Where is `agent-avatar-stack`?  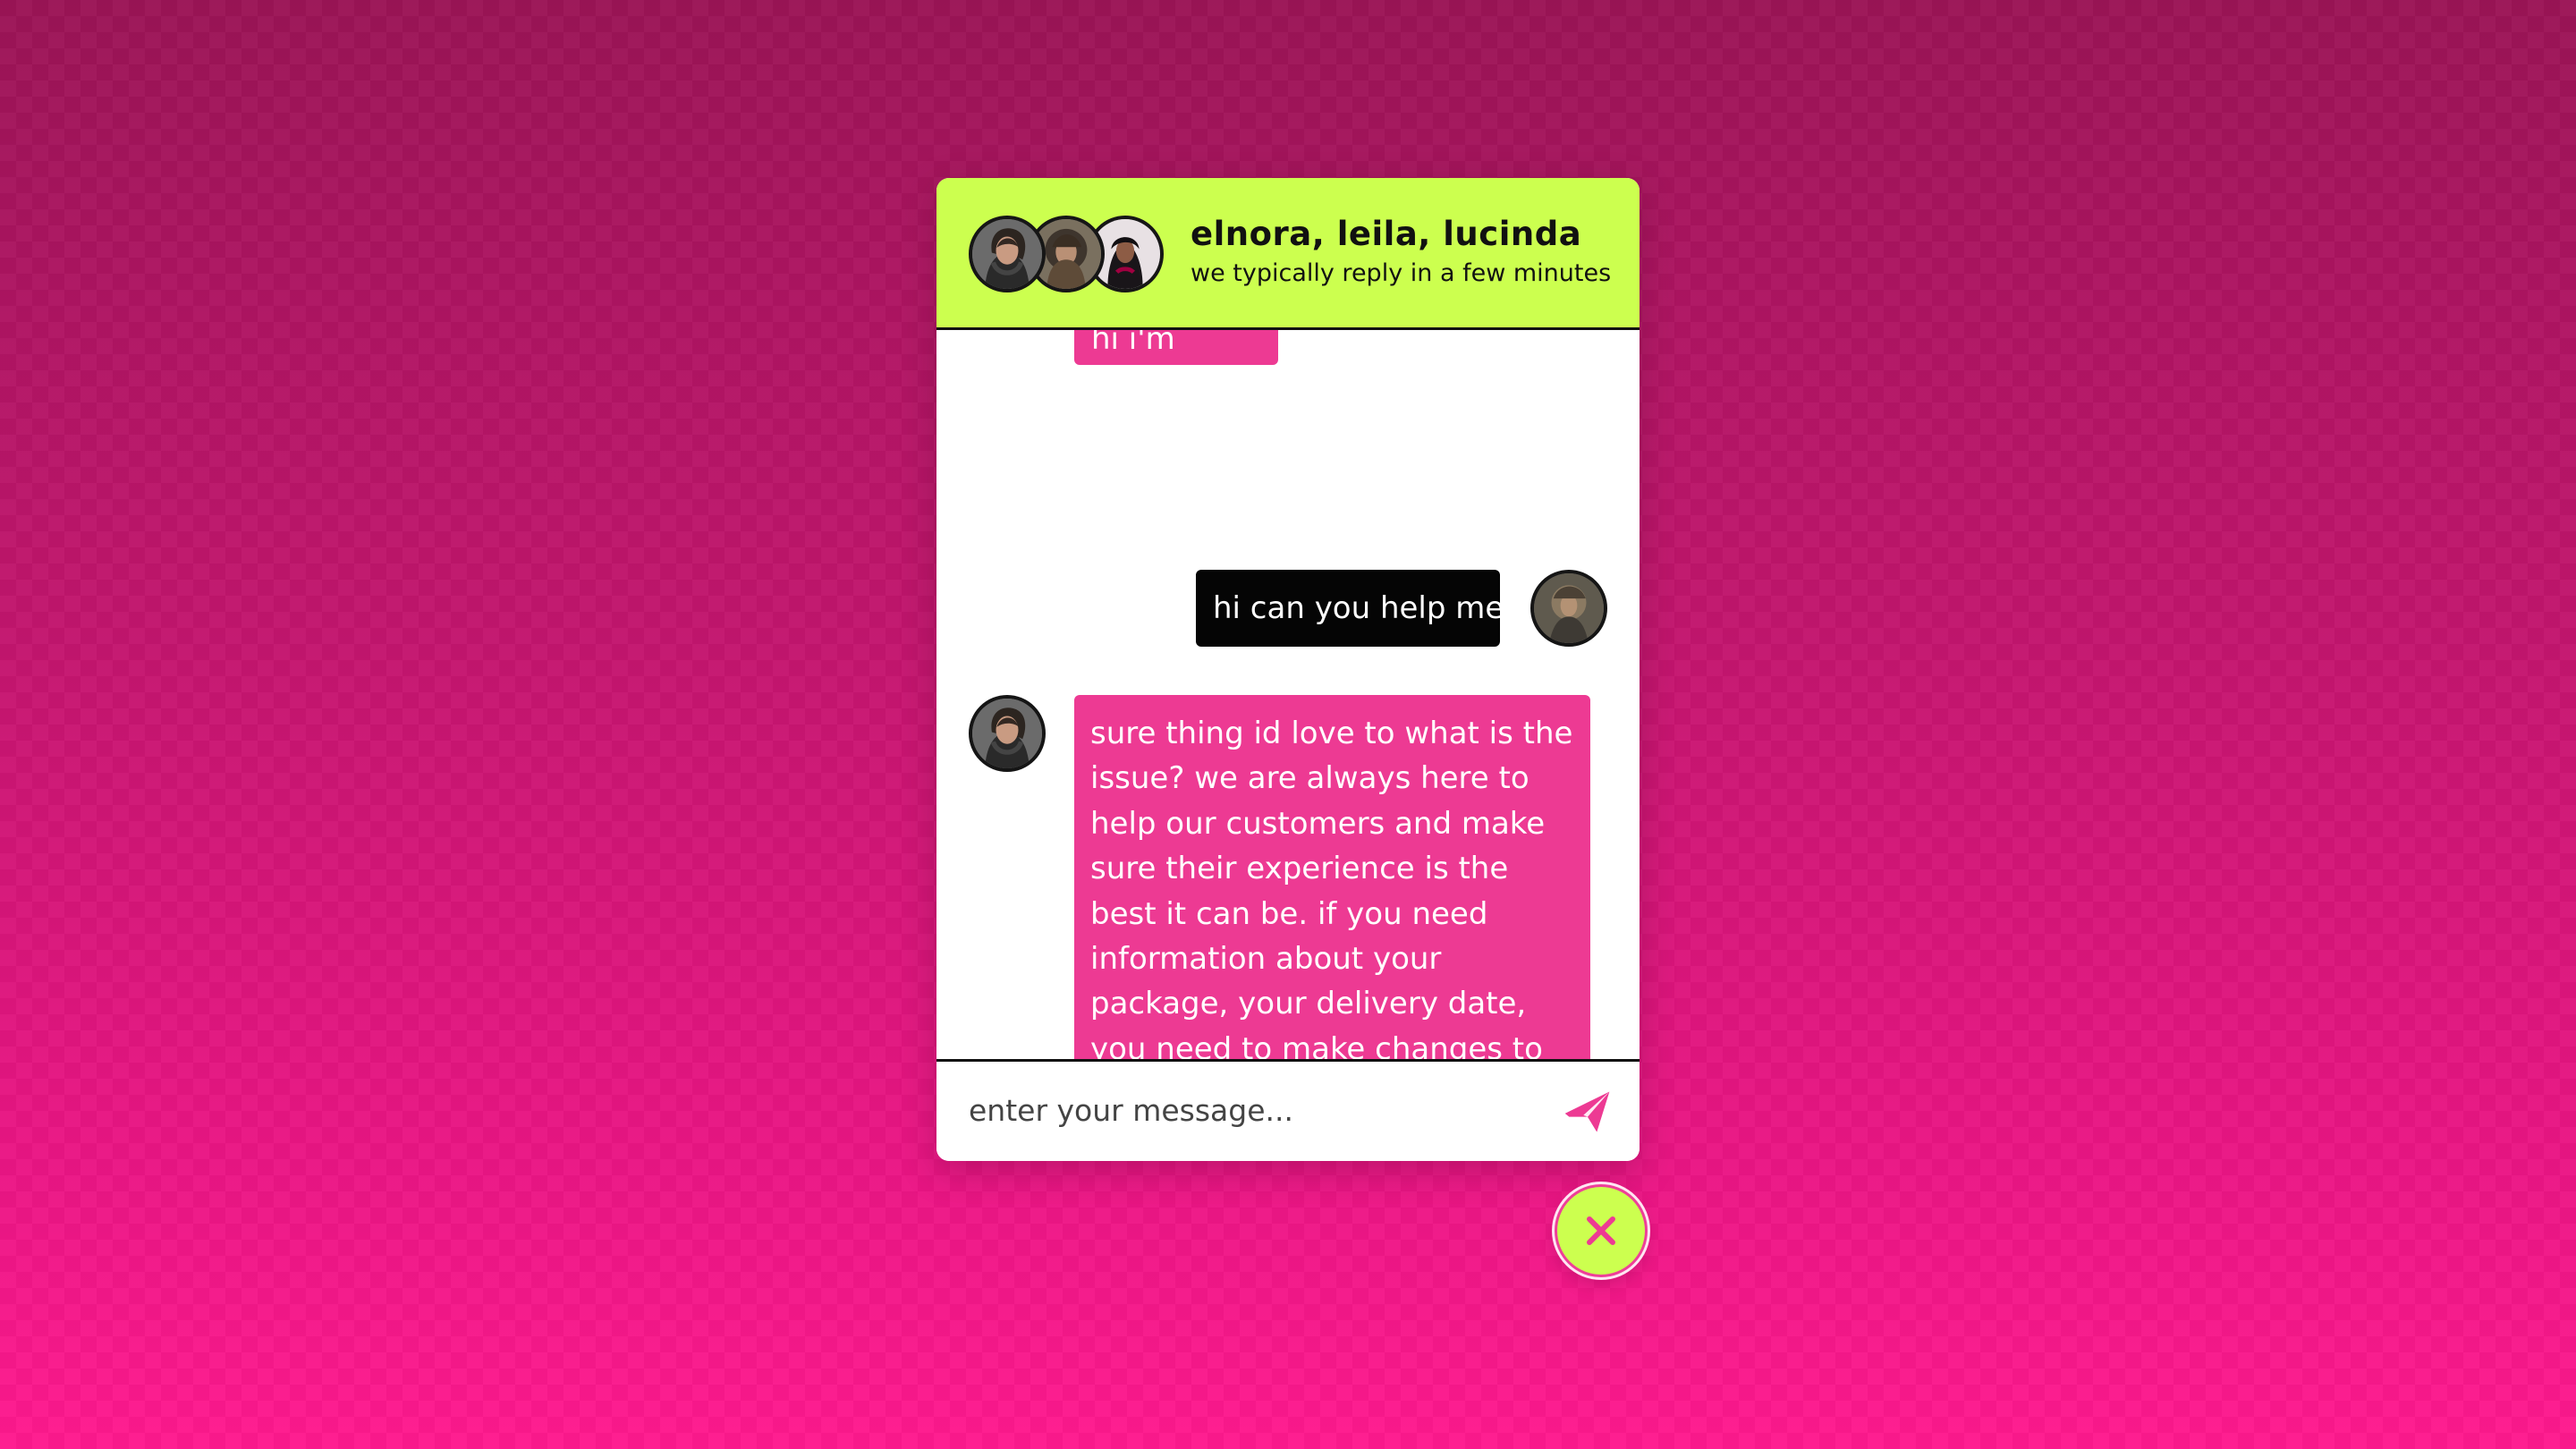
agent-avatar-stack is located at coordinates (1067, 254).